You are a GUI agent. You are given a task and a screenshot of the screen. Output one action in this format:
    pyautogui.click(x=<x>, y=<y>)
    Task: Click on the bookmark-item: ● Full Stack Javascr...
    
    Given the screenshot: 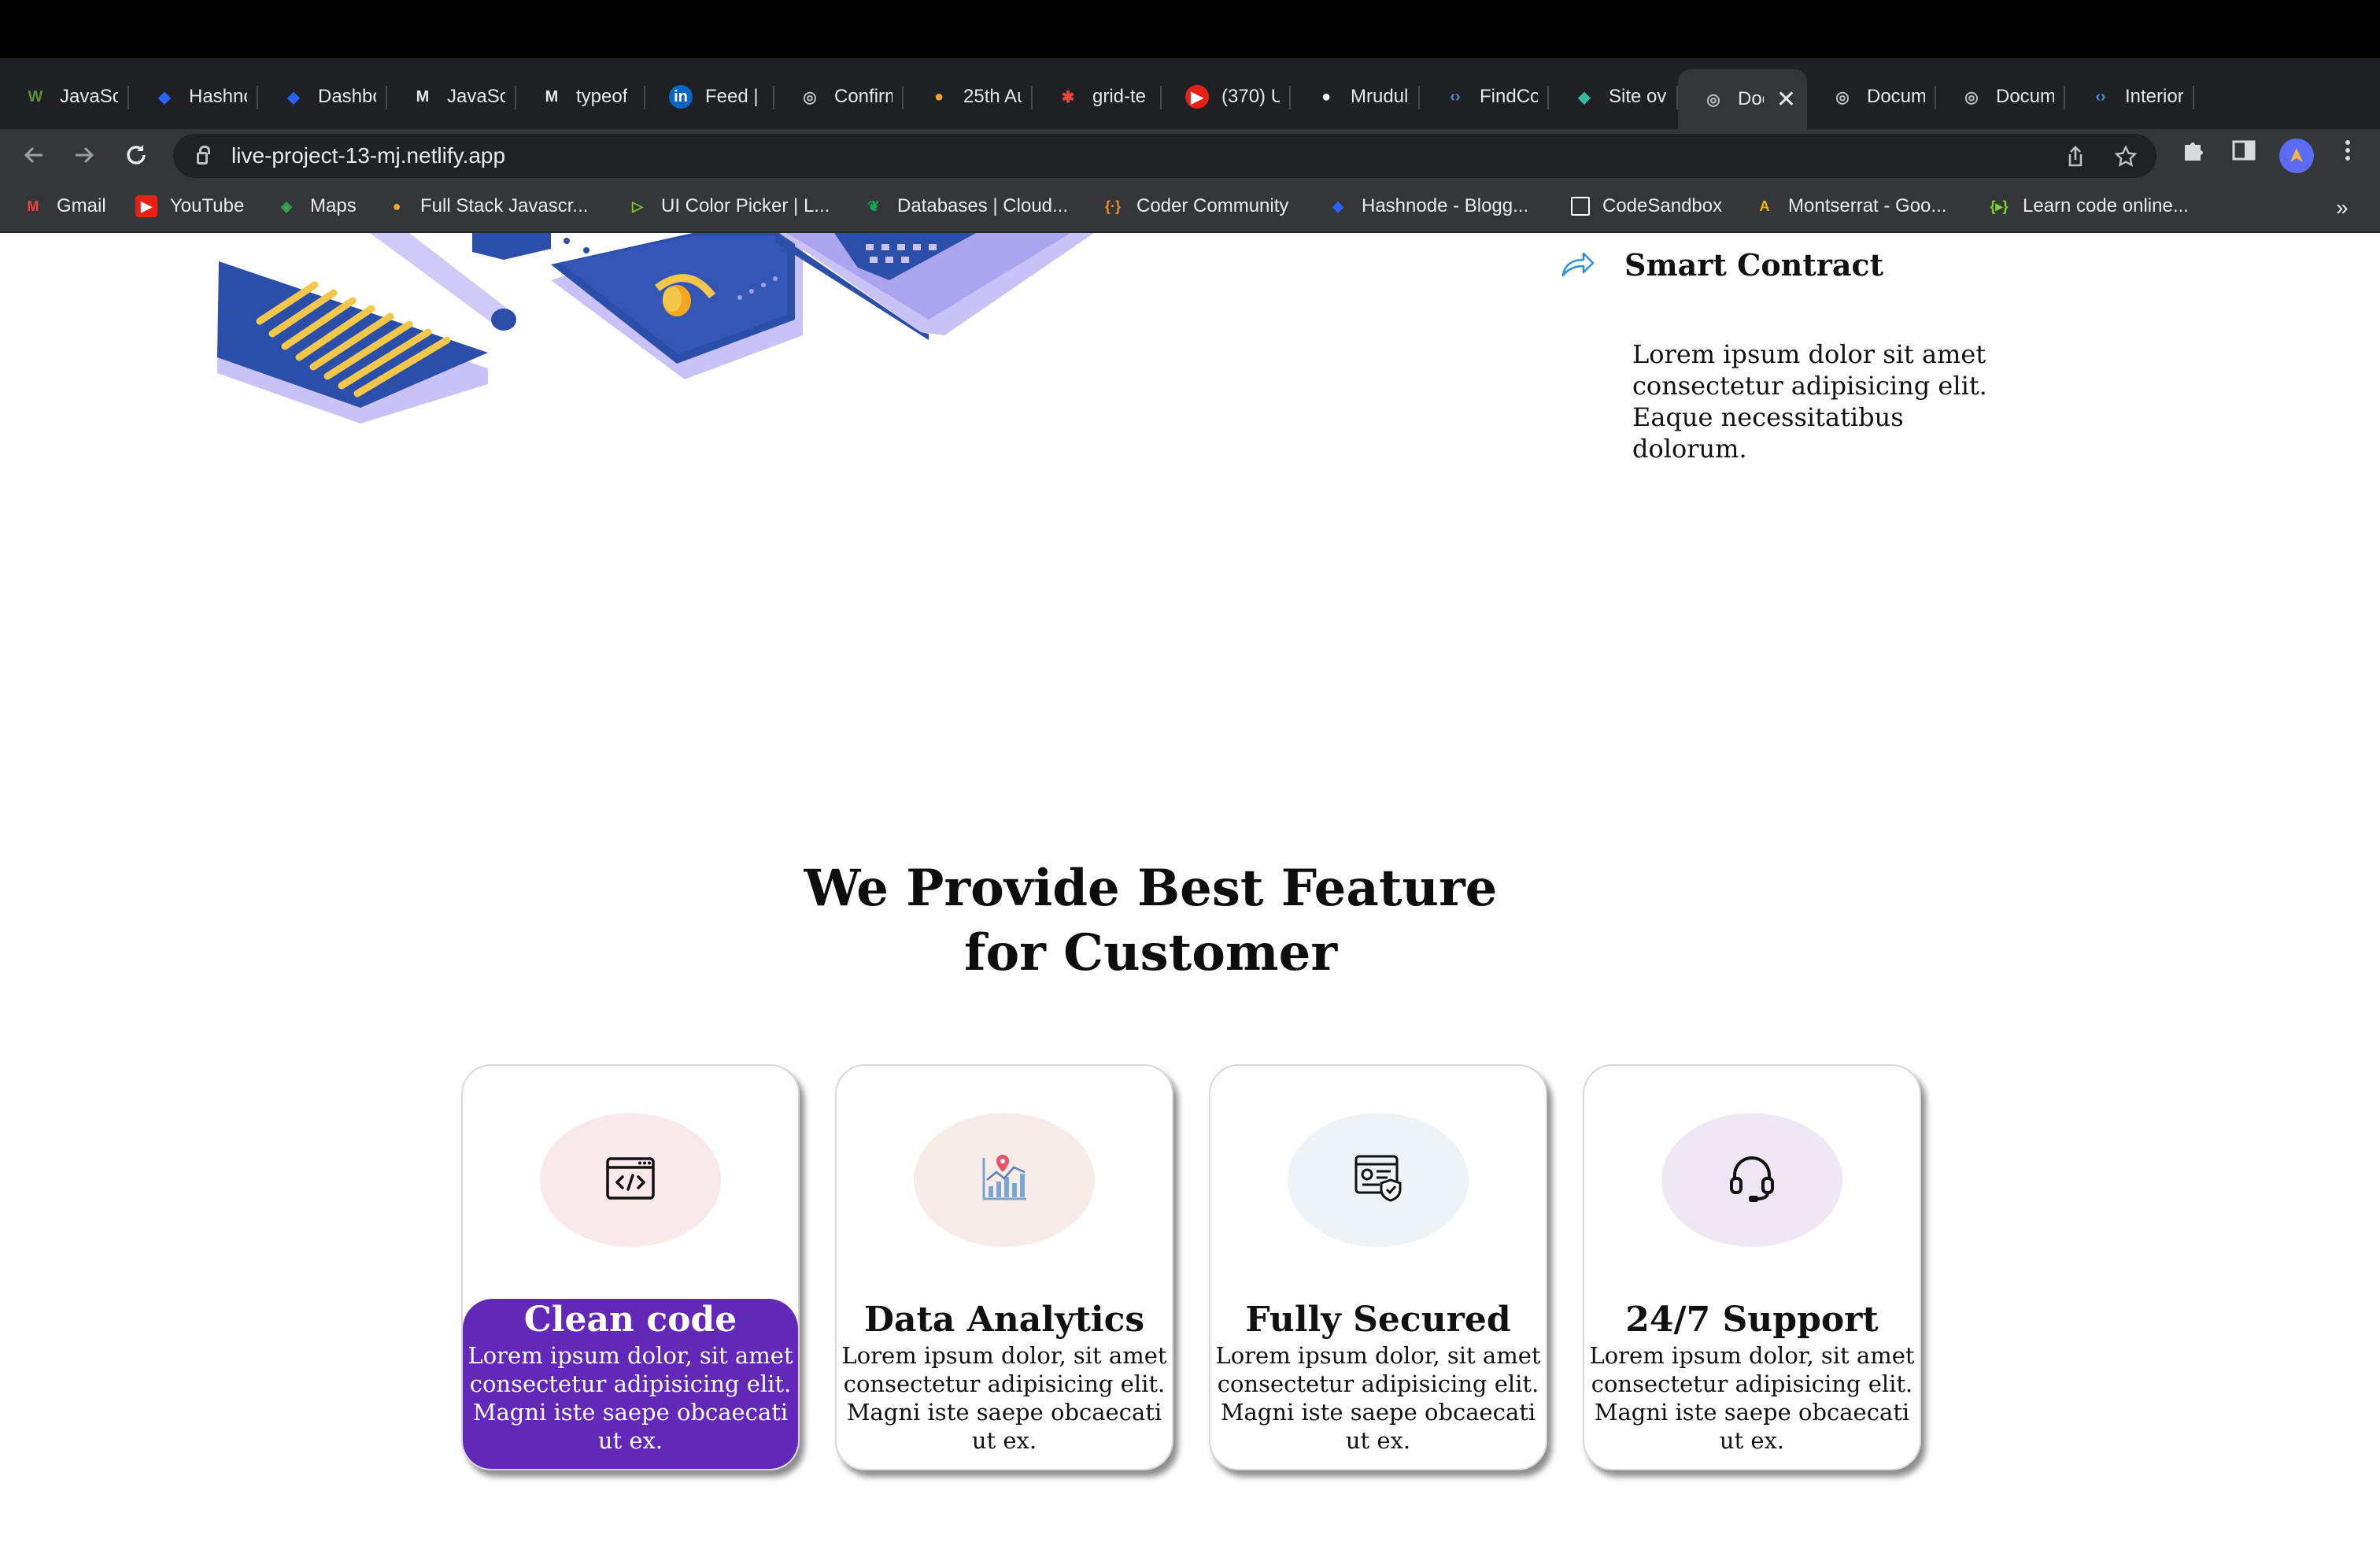 What is the action you would take?
    pyautogui.click(x=487, y=206)
    